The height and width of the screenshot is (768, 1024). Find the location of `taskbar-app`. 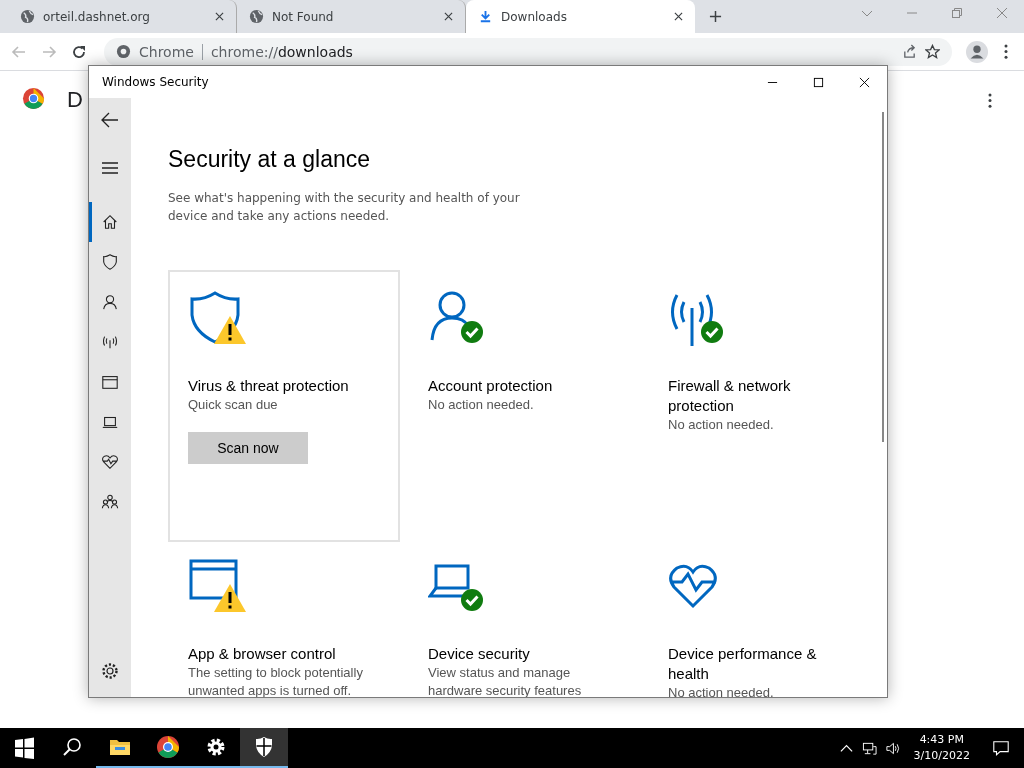

taskbar-app is located at coordinates (264, 748).